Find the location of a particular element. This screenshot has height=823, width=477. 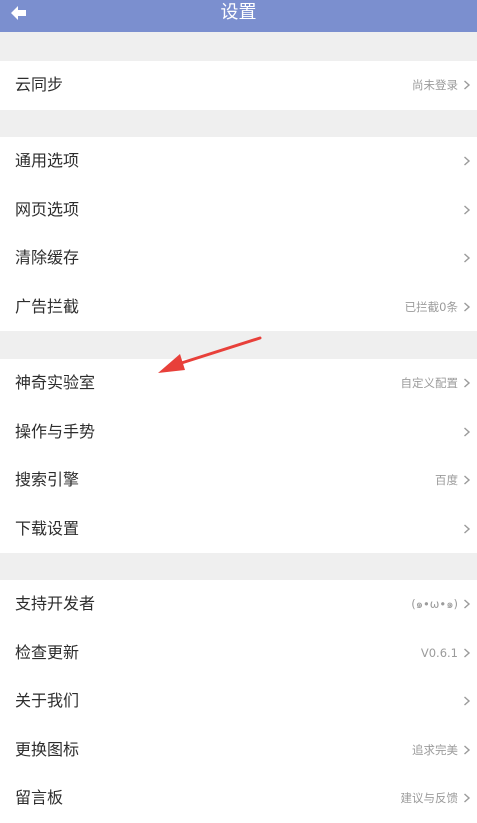

settings-row-clear-cache: 清除缓存 is located at coordinates (238, 258).